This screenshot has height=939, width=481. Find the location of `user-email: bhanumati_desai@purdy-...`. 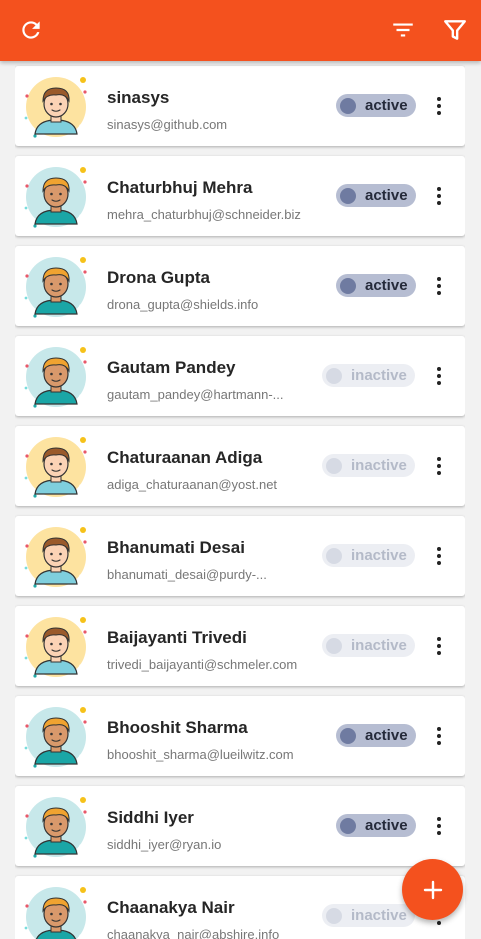

user-email: bhanumati_desai@purdy-... is located at coordinates (187, 574).